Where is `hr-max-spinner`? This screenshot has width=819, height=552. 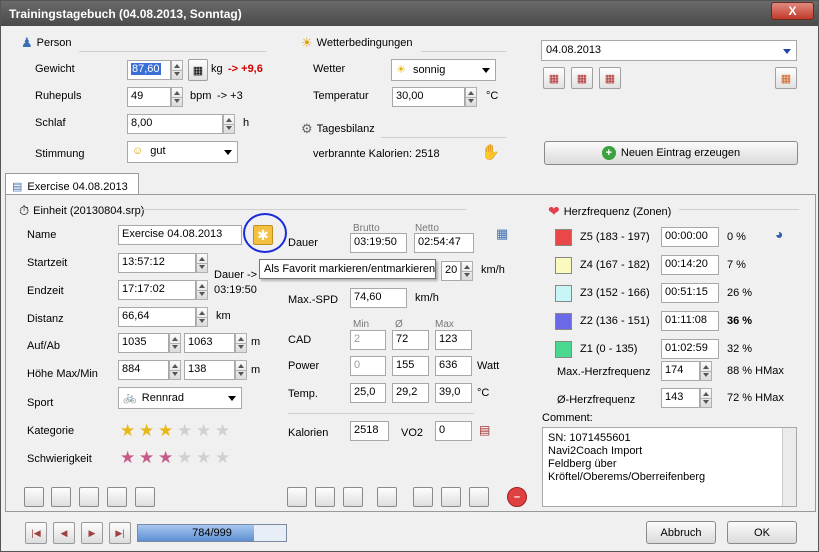
hr-max-spinner is located at coordinates (706, 371).